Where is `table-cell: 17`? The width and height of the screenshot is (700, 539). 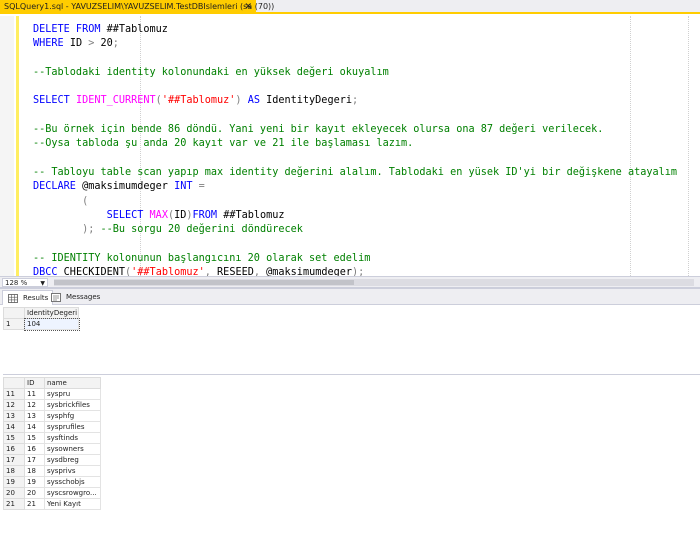
table-cell: 17 is located at coordinates (34, 460).